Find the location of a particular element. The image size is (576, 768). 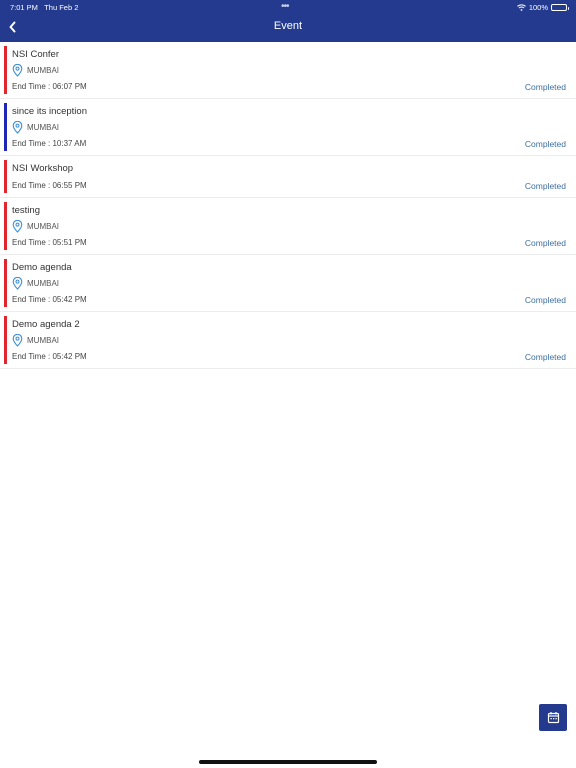

event-title: NSI Confer is located at coordinates (35, 54).